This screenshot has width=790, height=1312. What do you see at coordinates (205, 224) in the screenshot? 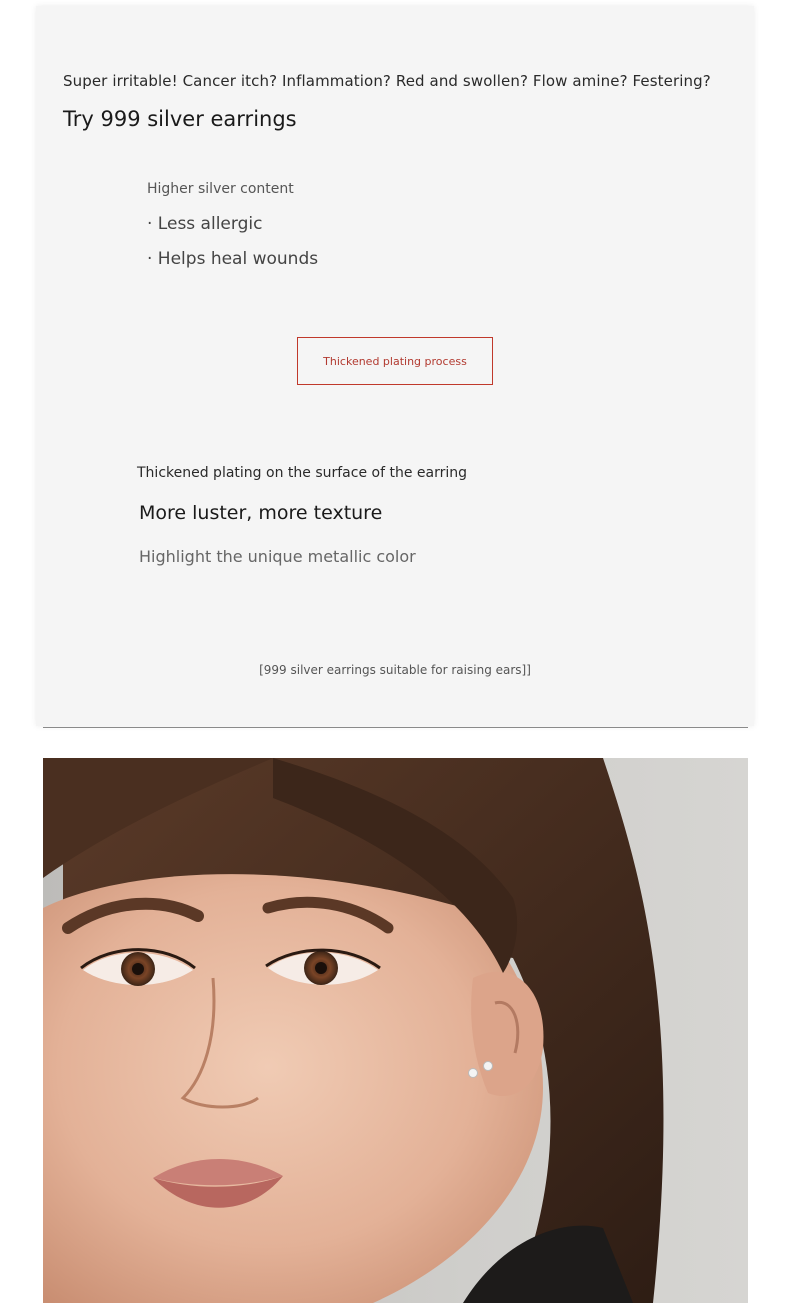
I see `benefit-less-allergic: · Less allergic` at bounding box center [205, 224].